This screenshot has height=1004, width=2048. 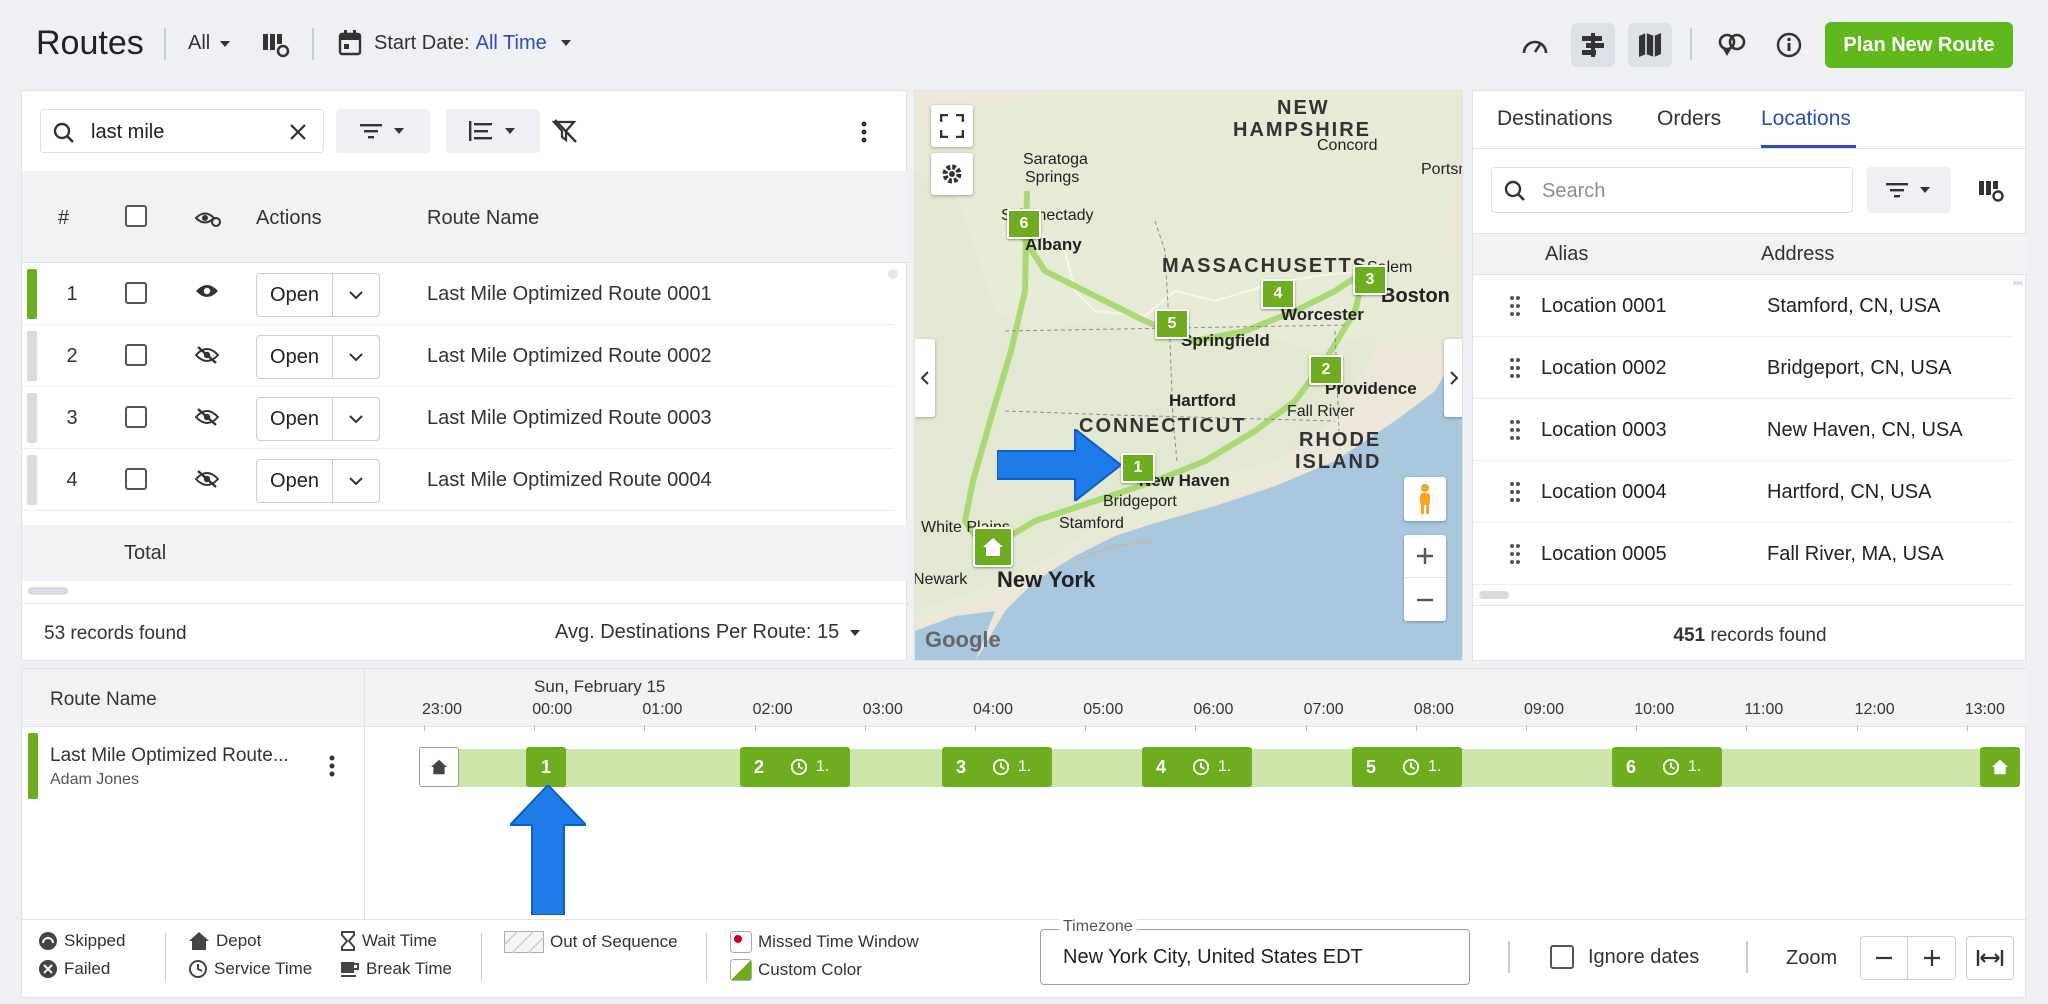 What do you see at coordinates (72, 356) in the screenshot?
I see `route-number: 2` at bounding box center [72, 356].